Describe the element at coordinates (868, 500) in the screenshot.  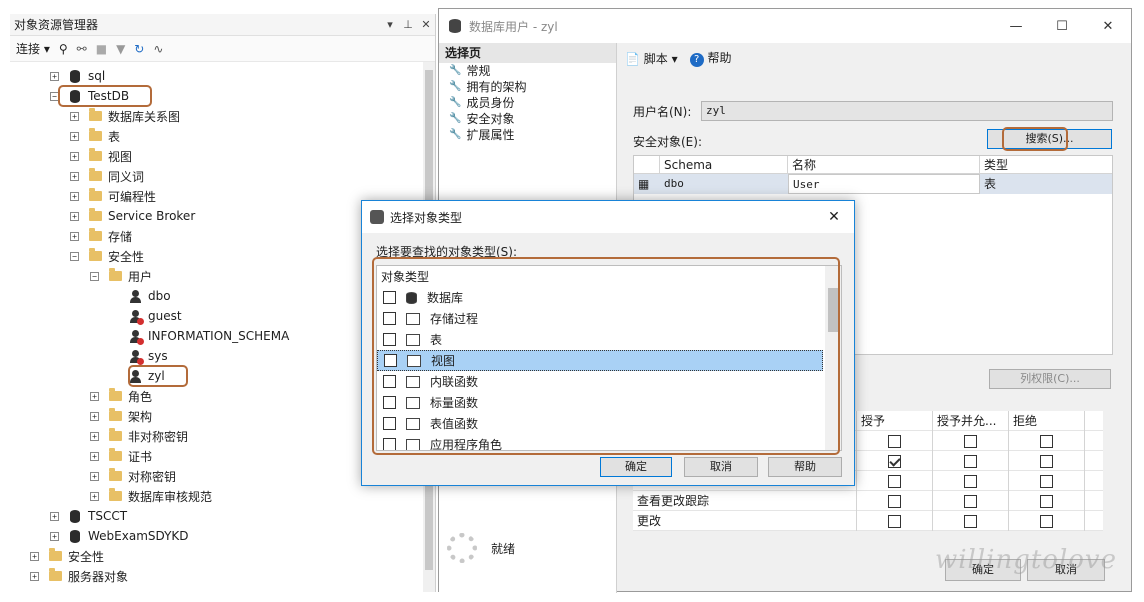
I see `permission-row: 查看更改跟踪` at that location.